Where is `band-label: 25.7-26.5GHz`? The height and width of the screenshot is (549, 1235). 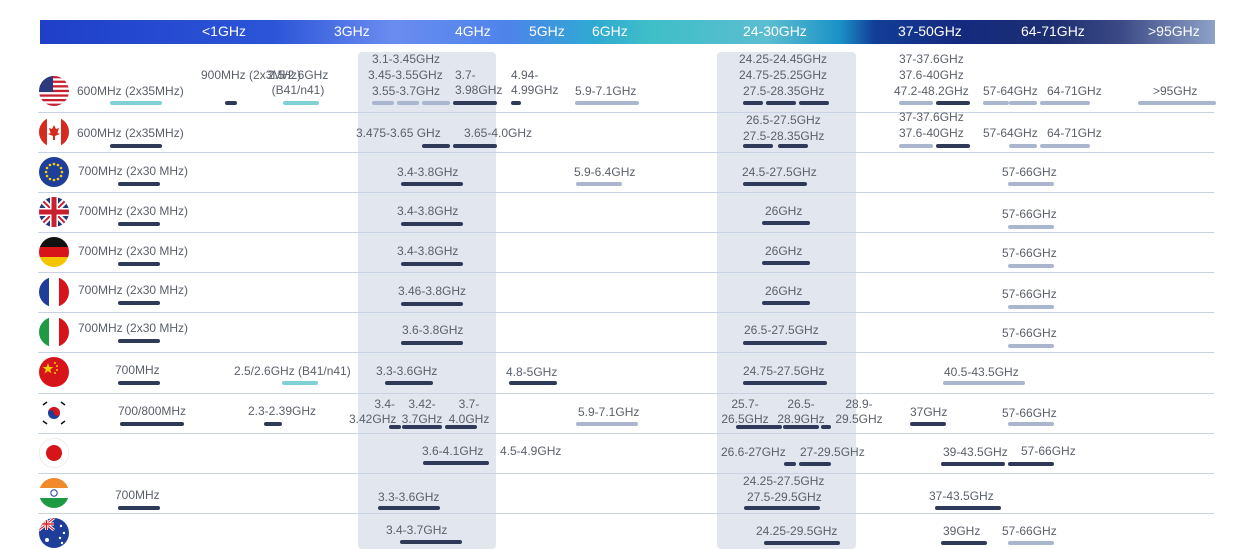
band-label: 25.7-26.5GHz is located at coordinates (745, 411).